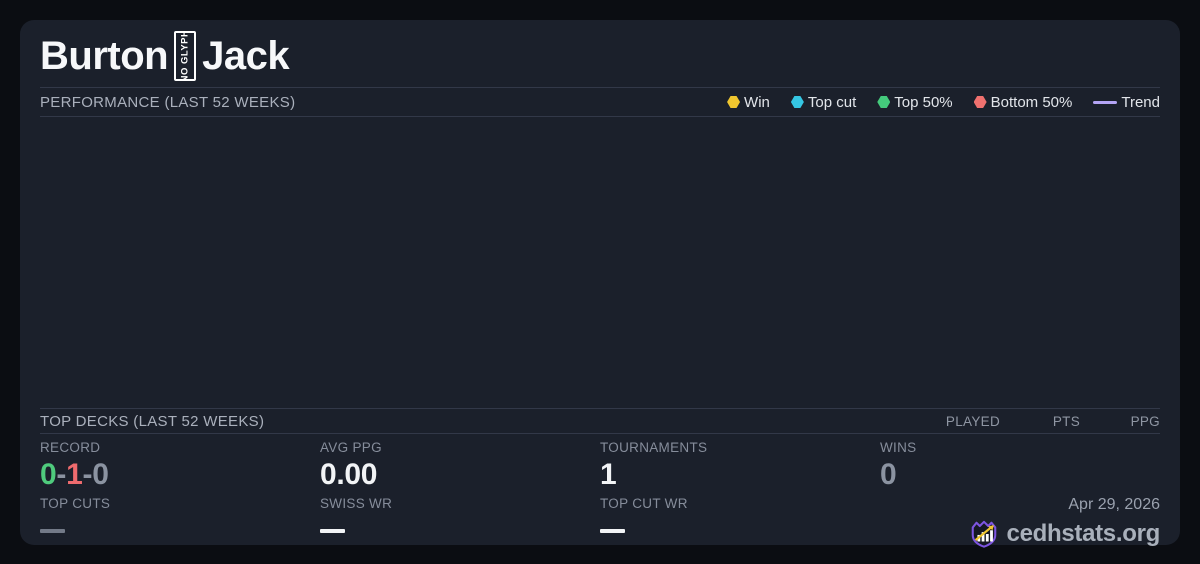 The image size is (1200, 564). Describe the element at coordinates (600, 433) in the screenshot. I see `divider-below-top-decks` at that location.